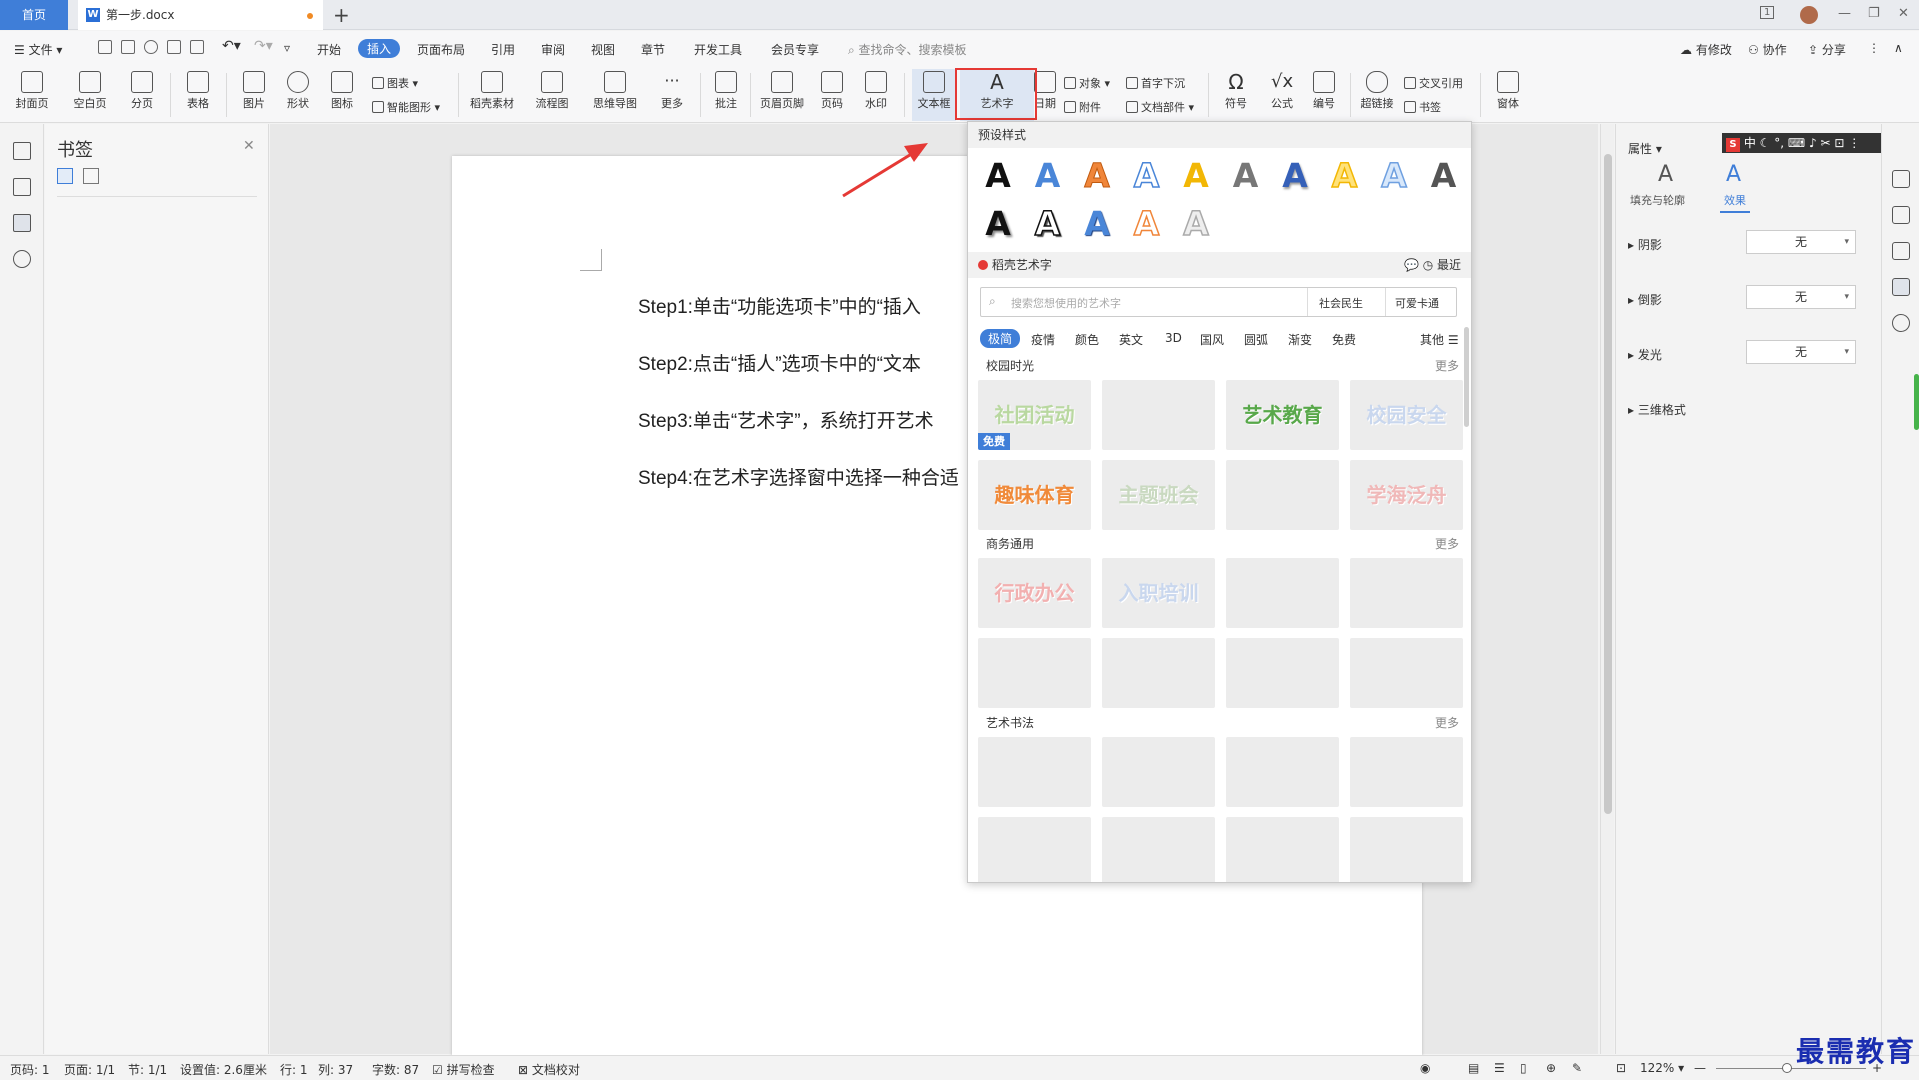 The width and height of the screenshot is (1919, 1080). I want to click on step-2-text: Step2:点击“插人”选项卡中的“文本, so click(779, 362).